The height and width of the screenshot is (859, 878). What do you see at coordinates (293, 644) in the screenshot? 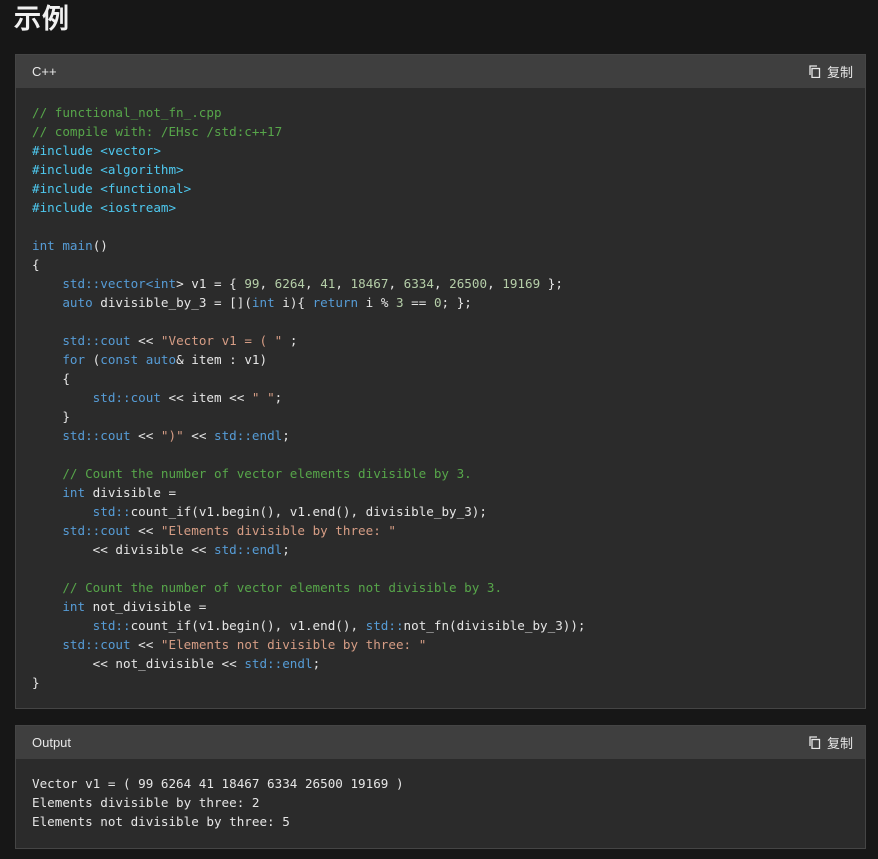
I see `code-token: "Elements not divisible by three: "` at bounding box center [293, 644].